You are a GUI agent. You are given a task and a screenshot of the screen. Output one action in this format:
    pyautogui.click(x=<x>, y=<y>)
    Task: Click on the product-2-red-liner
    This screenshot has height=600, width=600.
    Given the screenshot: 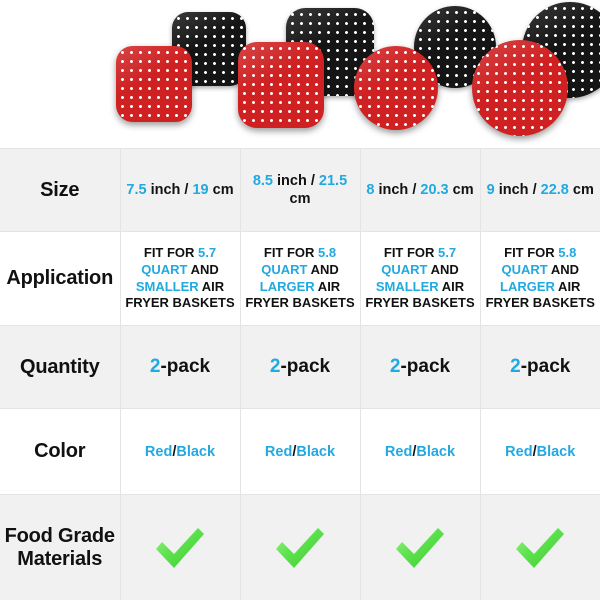 What is the action you would take?
    pyautogui.click(x=281, y=85)
    